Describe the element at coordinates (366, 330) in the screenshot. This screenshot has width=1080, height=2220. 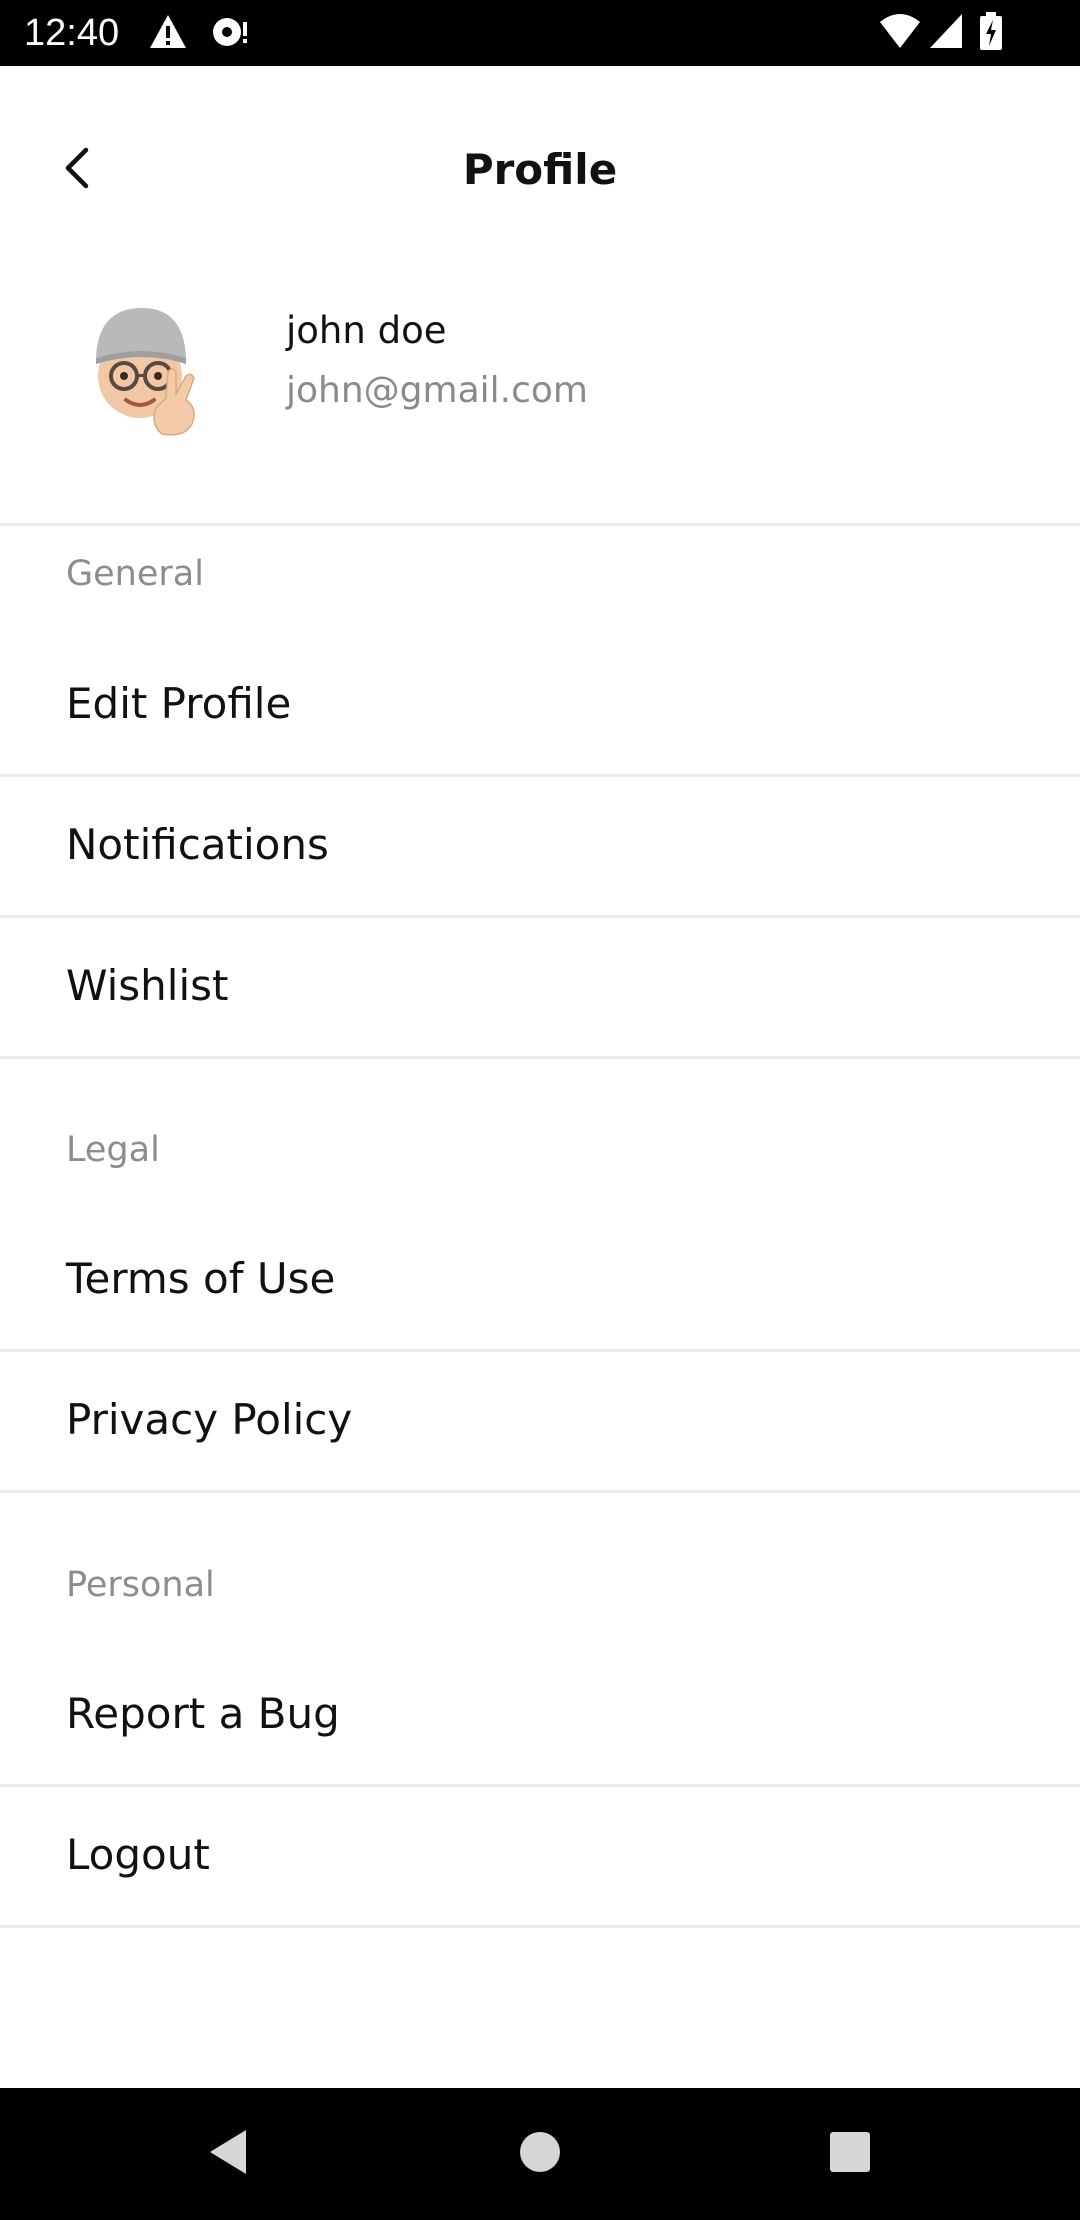
I see `user-name: john doe` at that location.